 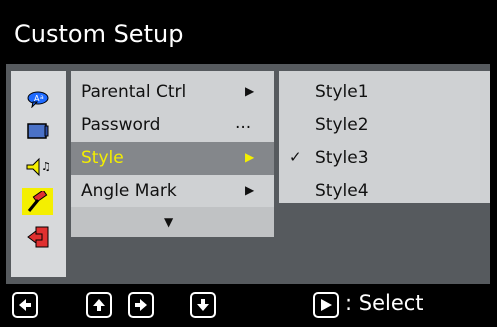 What do you see at coordinates (342, 92) in the screenshot?
I see `submenu-item-label: Style1` at bounding box center [342, 92].